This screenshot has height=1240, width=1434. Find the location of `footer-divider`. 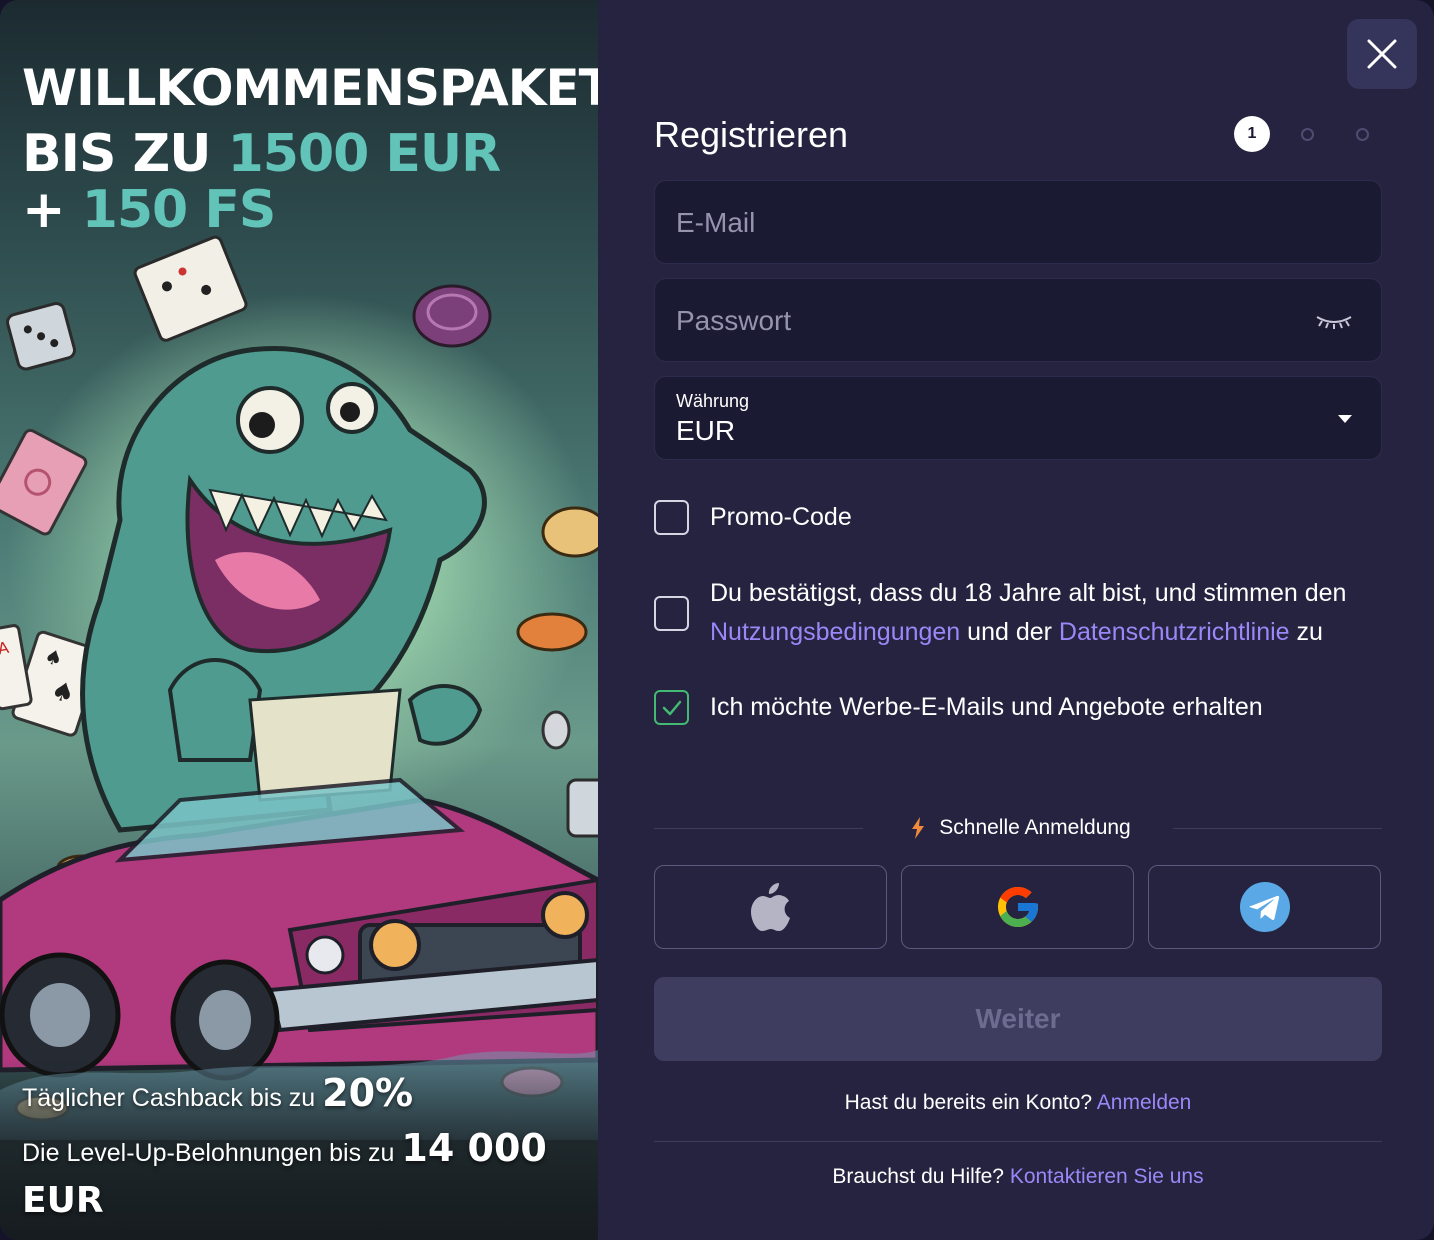

footer-divider is located at coordinates (1018, 1141).